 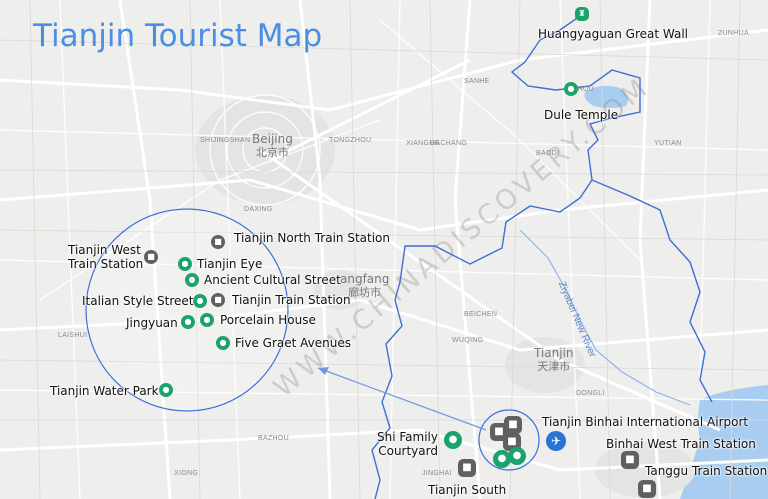 What do you see at coordinates (706, 471) in the screenshot?
I see `poi-label-tanggu: Tanggu Train Station` at bounding box center [706, 471].